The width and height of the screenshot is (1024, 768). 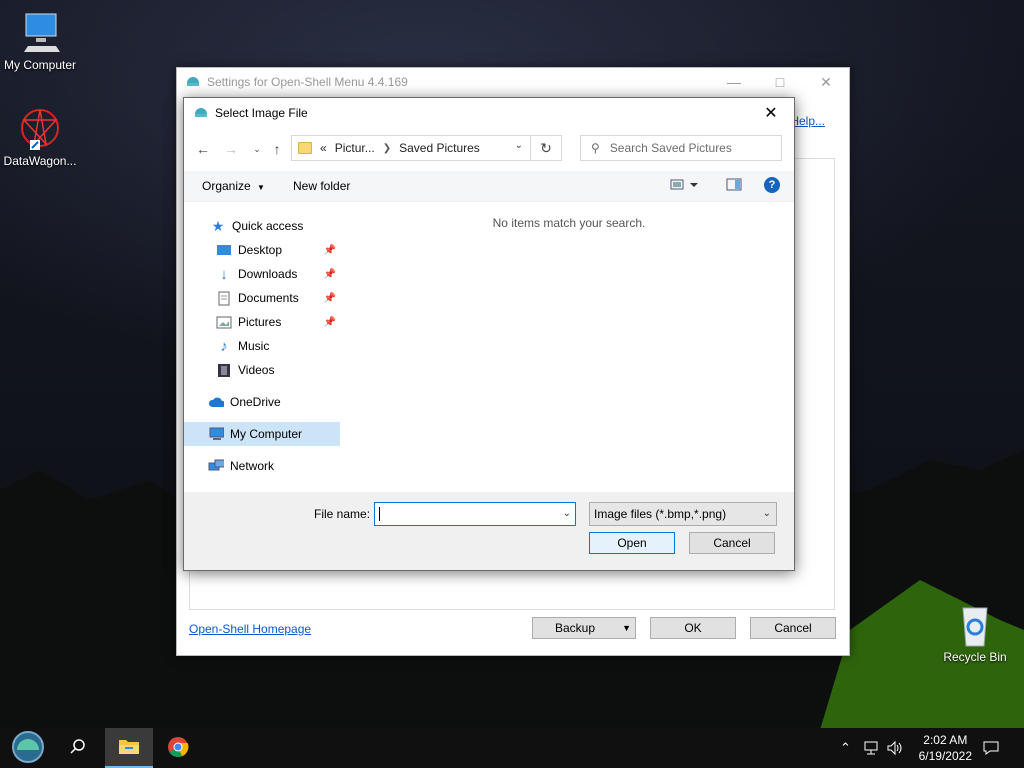 I want to click on nav-item-my-computer: My Computer, so click(x=262, y=434).